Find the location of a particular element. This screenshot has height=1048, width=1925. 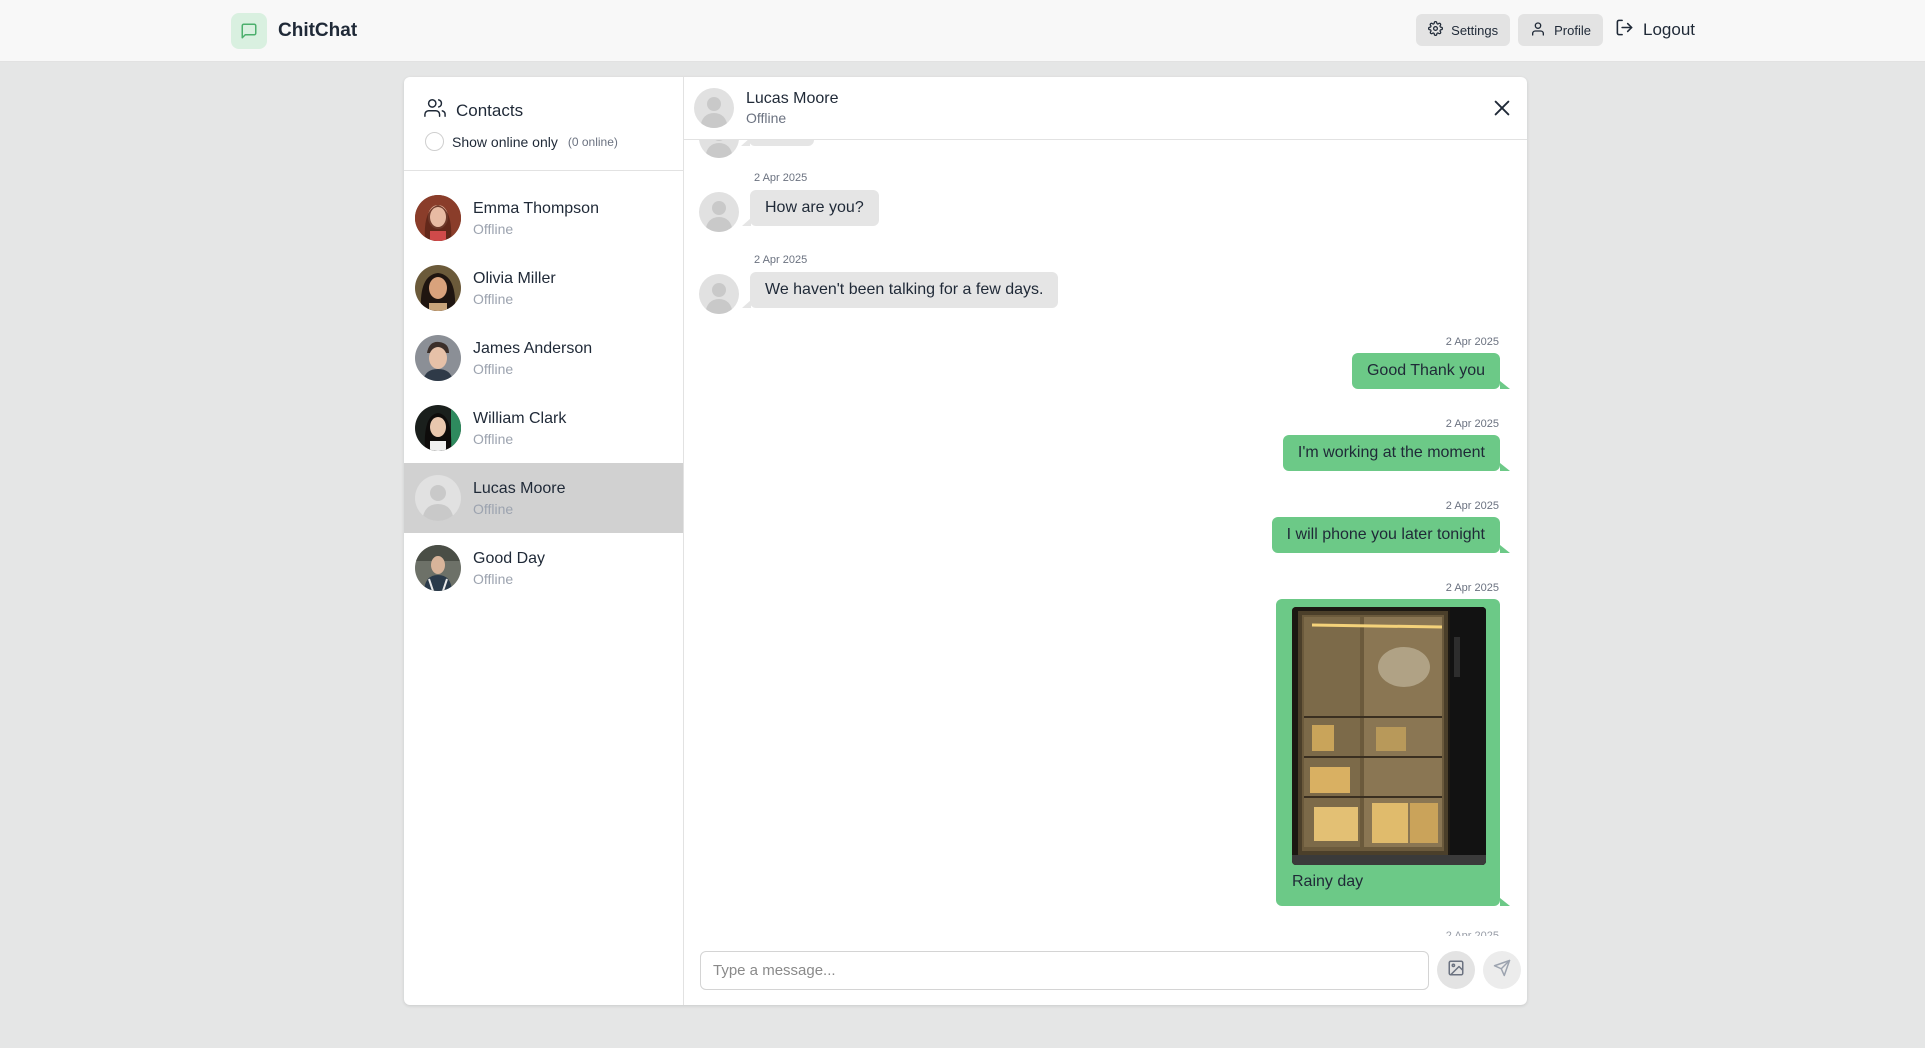

message-bubble-outgoing: Good Thank you is located at coordinates (1431, 371).